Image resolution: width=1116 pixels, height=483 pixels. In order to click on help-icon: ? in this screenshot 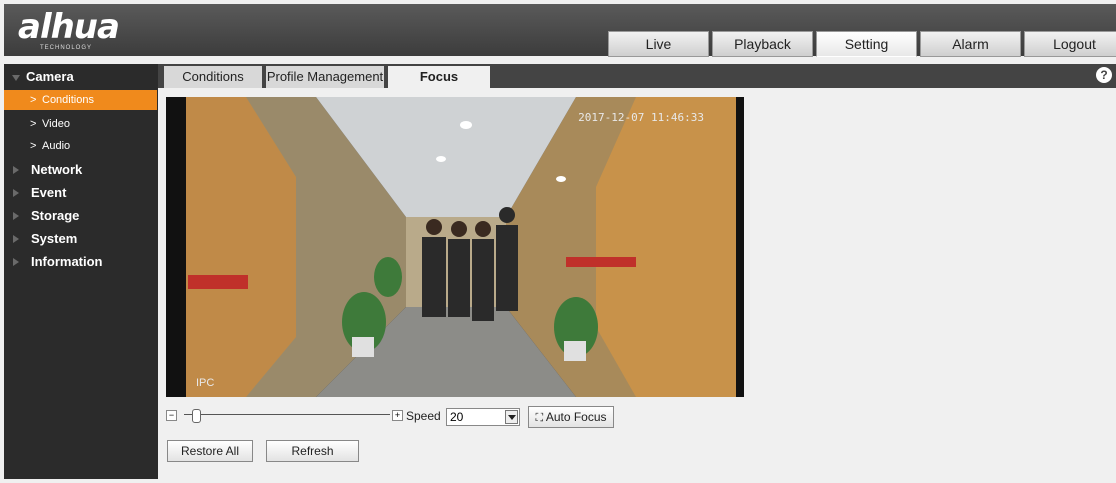, I will do `click(1104, 75)`.